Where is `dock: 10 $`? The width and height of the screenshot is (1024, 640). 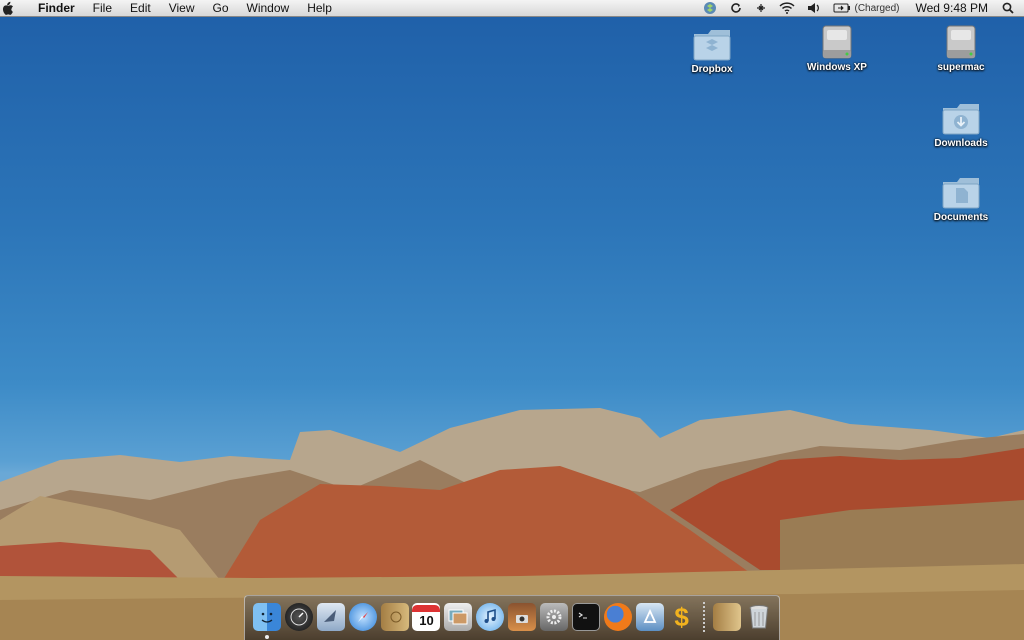
dock: 10 $ is located at coordinates (512, 617).